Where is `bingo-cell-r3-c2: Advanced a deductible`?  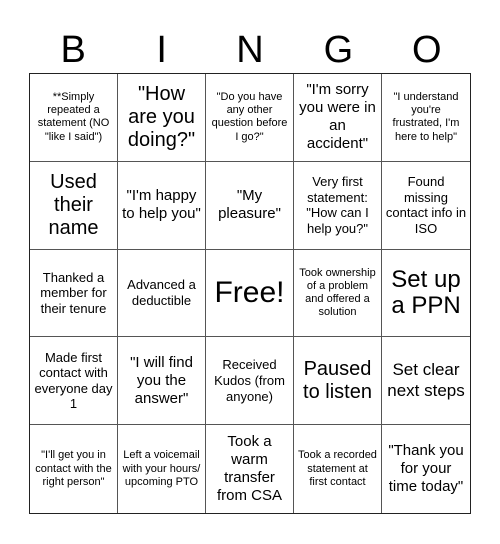 bingo-cell-r3-c2: Advanced a deductible is located at coordinates (162, 293).